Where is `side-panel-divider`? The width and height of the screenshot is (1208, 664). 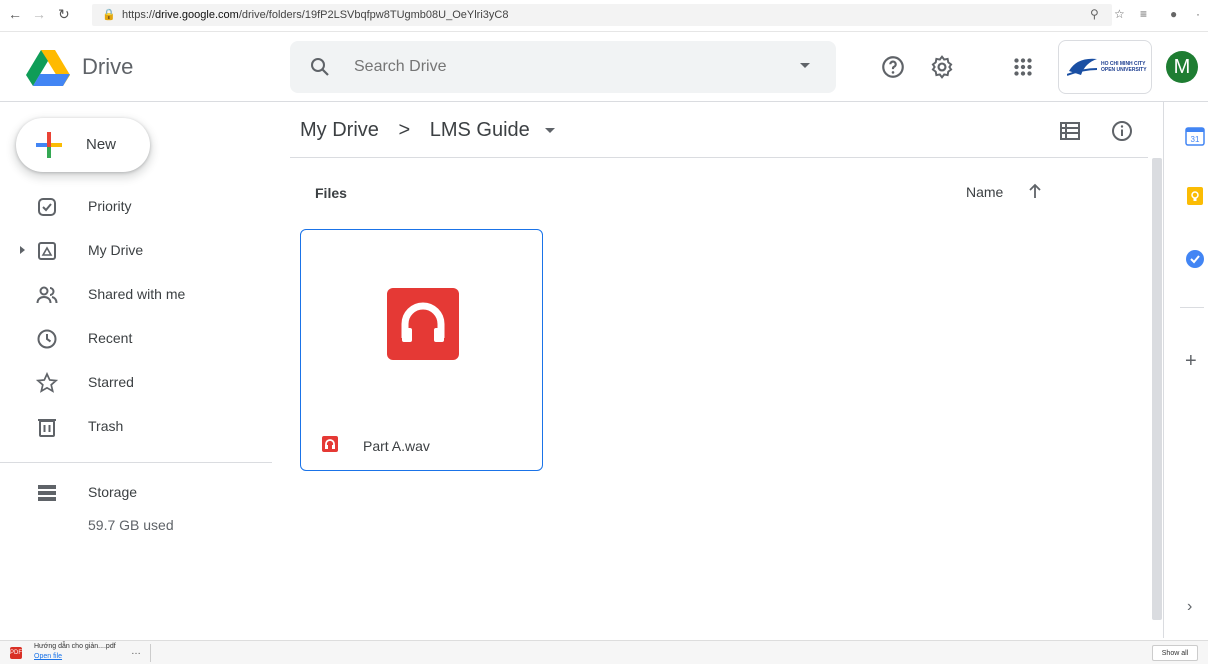
side-panel-divider is located at coordinates (1192, 307).